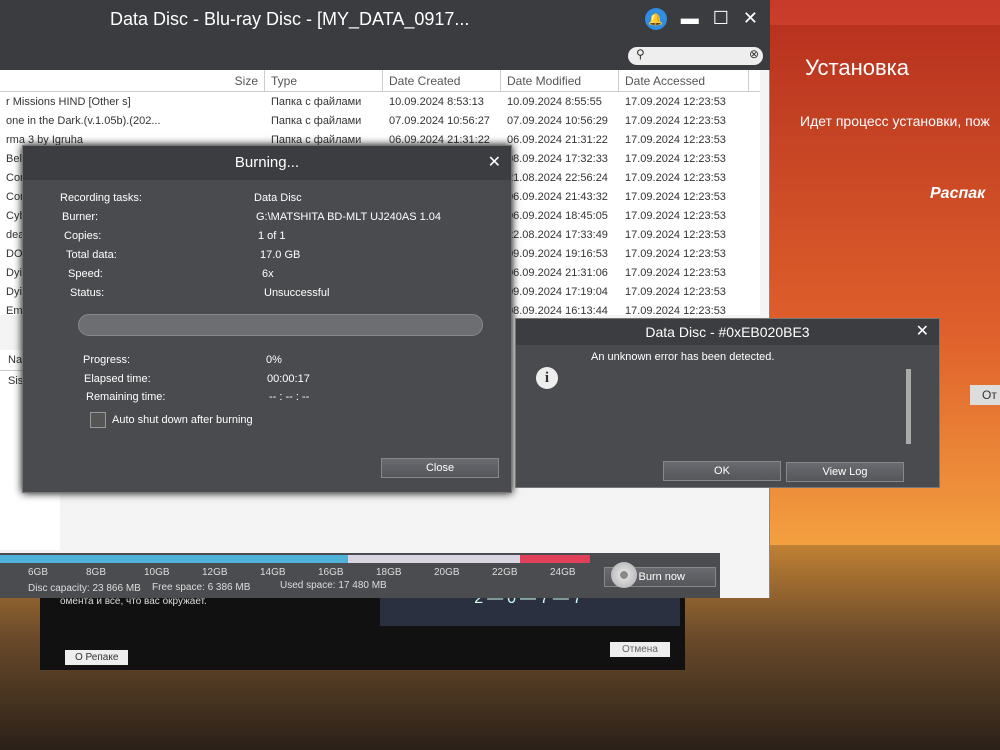  Describe the element at coordinates (640, 649) in the screenshot. I see `cancel-install-button: Отмена` at that location.